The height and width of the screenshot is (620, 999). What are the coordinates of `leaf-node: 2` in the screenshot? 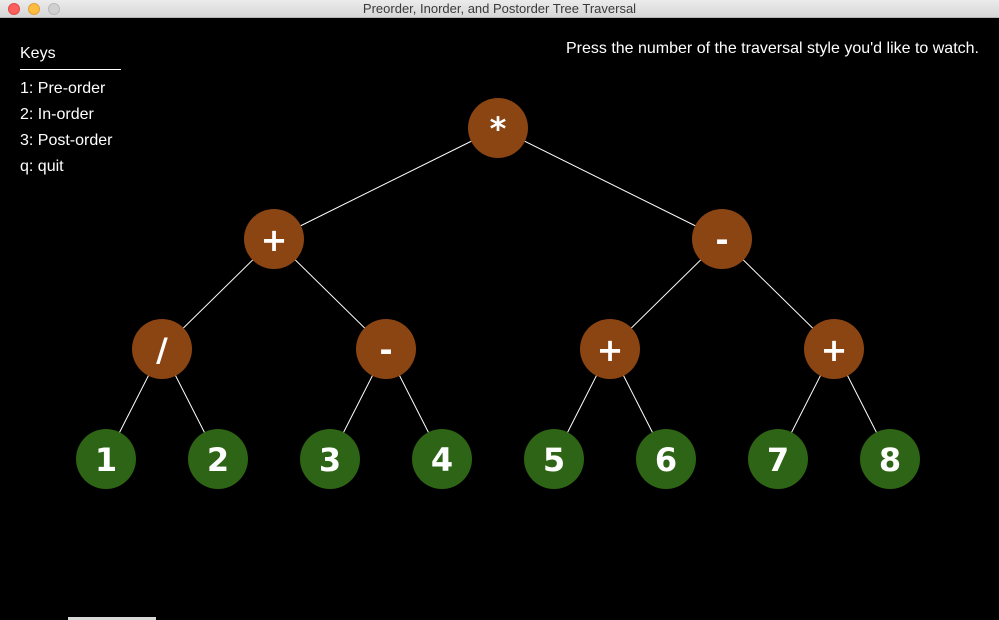 It's located at (218, 459).